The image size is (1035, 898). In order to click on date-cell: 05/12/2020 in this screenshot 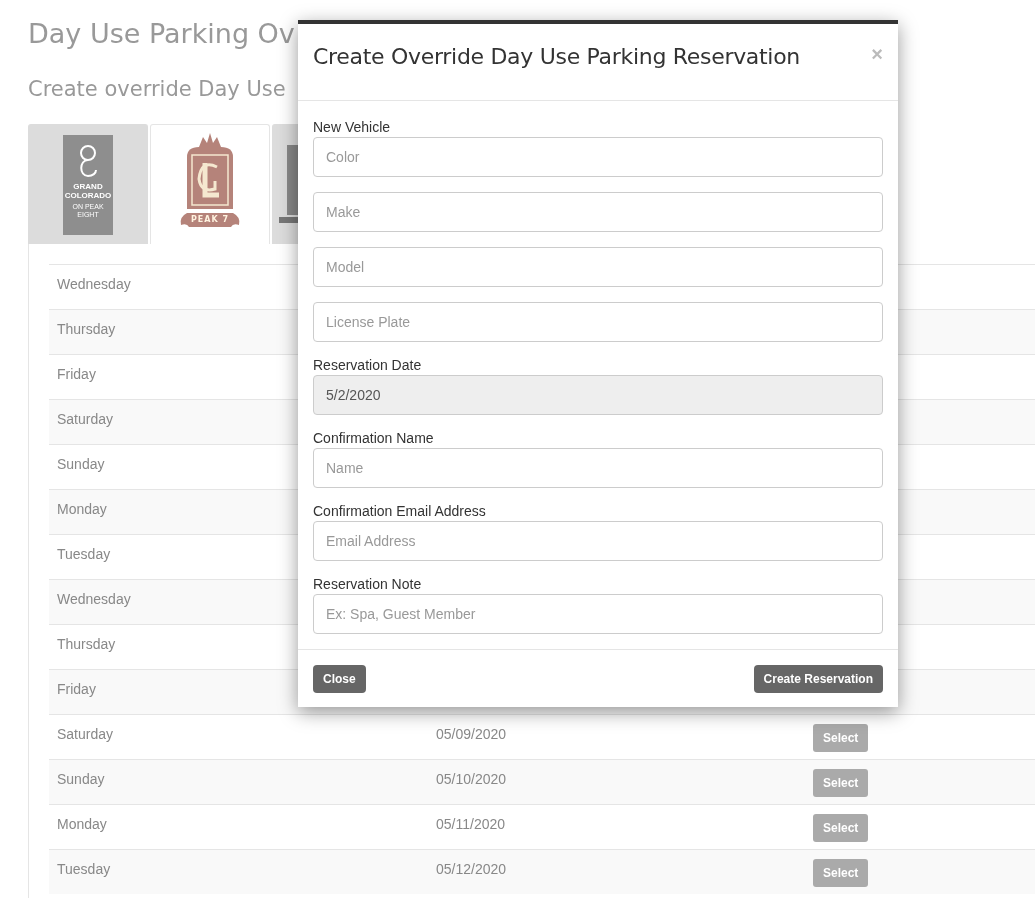, I will do `click(471, 869)`.